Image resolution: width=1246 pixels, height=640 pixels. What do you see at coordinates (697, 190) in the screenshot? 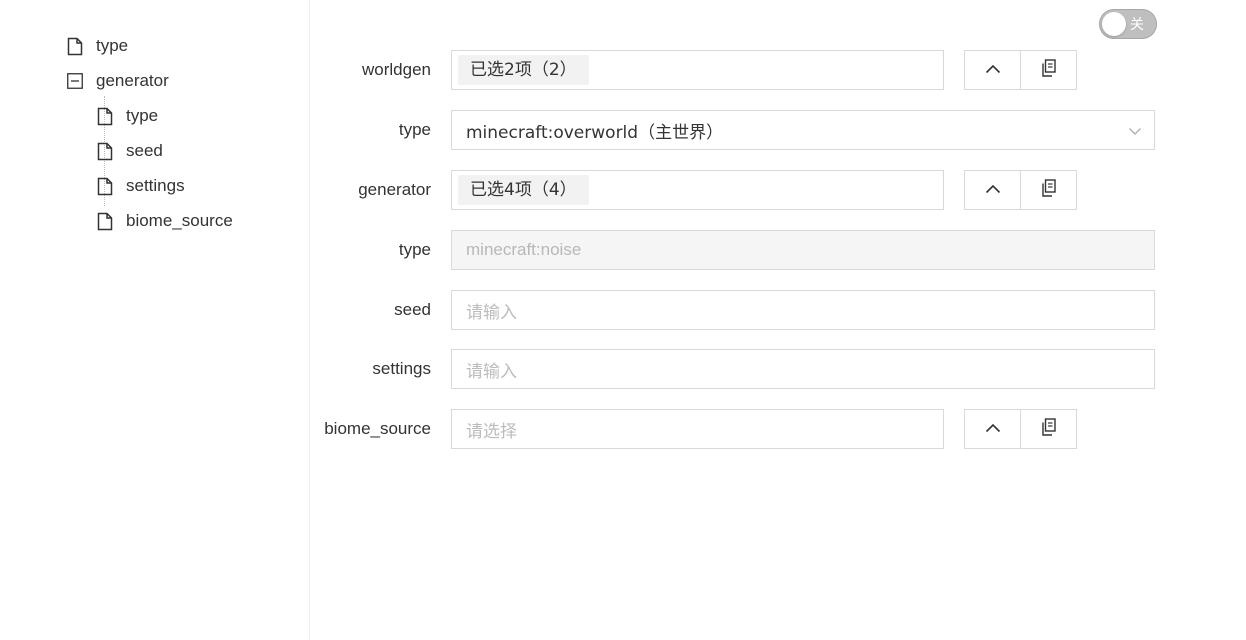
I see `generator-select: 已选4项（4）` at bounding box center [697, 190].